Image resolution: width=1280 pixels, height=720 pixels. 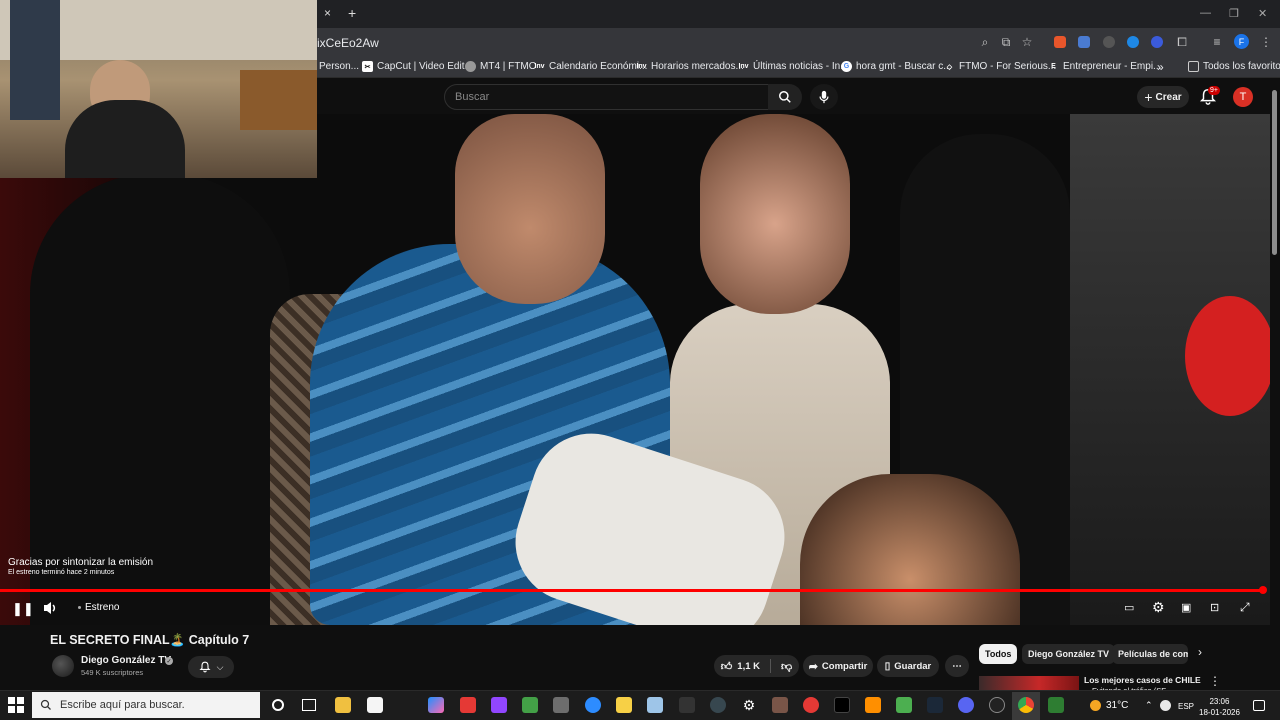 What do you see at coordinates (1149, 705) in the screenshot?
I see `tray-chevron-icon: ⌃` at bounding box center [1149, 705].